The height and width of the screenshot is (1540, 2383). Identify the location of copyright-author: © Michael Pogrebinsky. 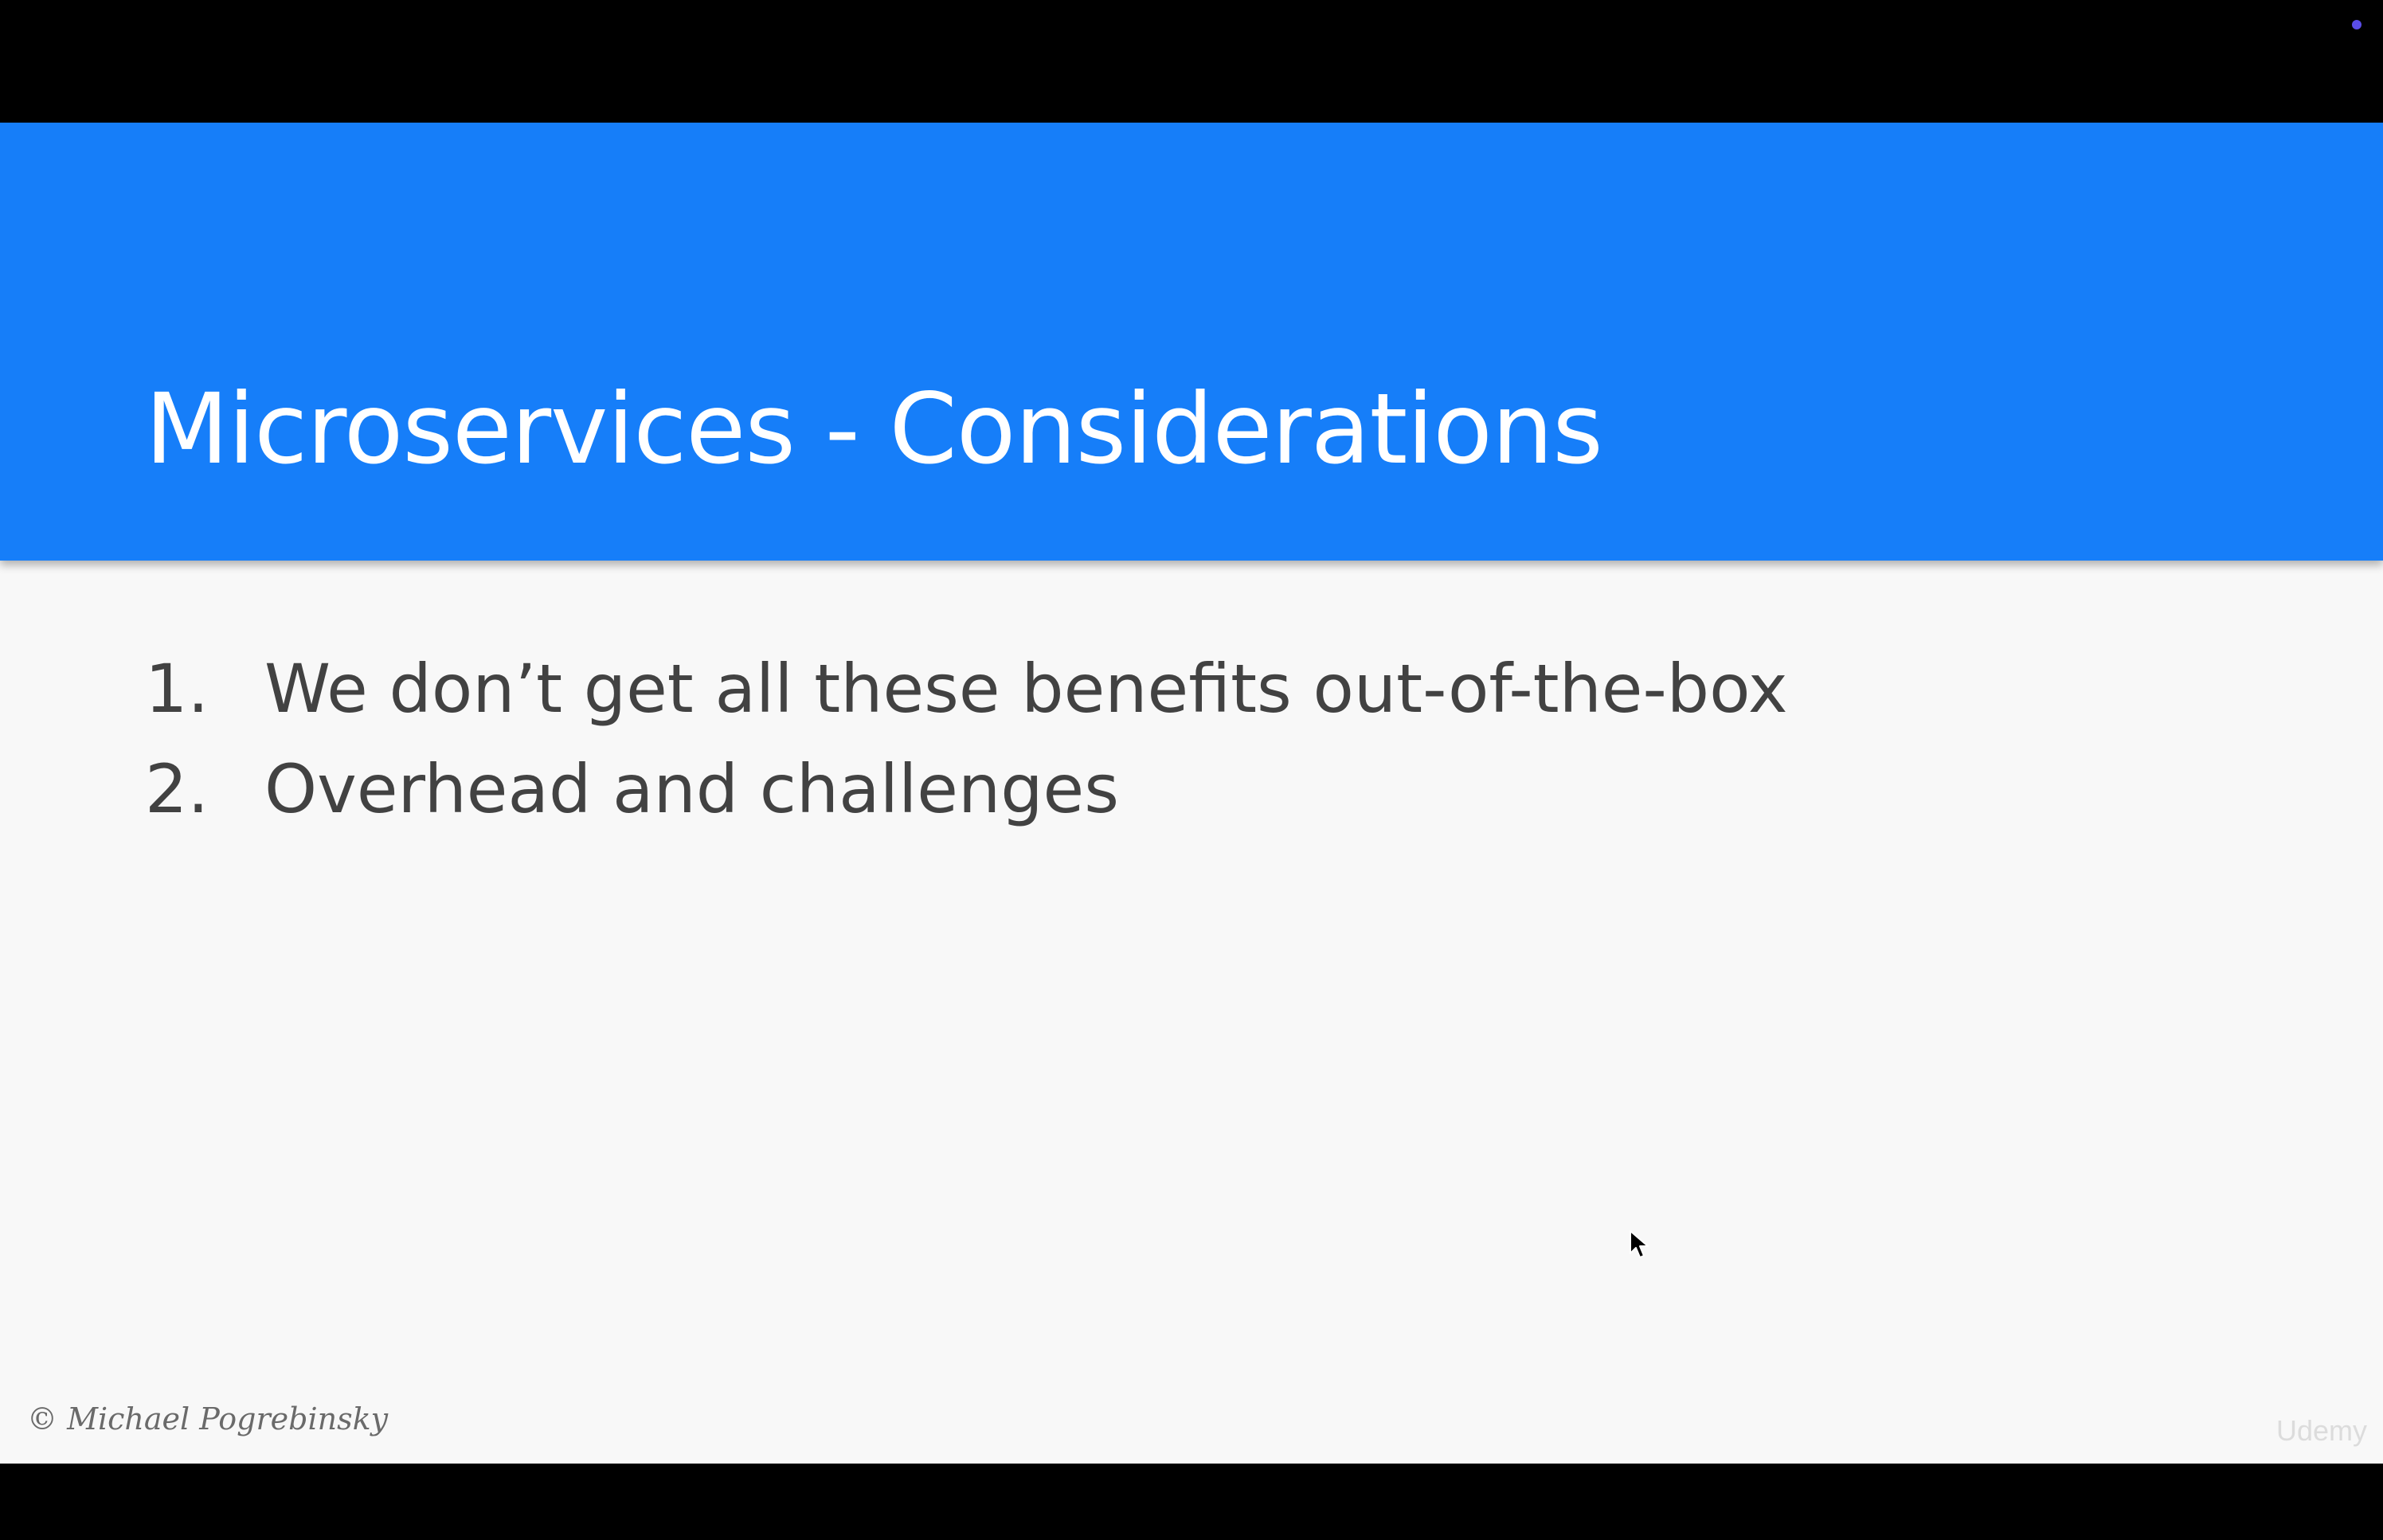
(208, 1418).